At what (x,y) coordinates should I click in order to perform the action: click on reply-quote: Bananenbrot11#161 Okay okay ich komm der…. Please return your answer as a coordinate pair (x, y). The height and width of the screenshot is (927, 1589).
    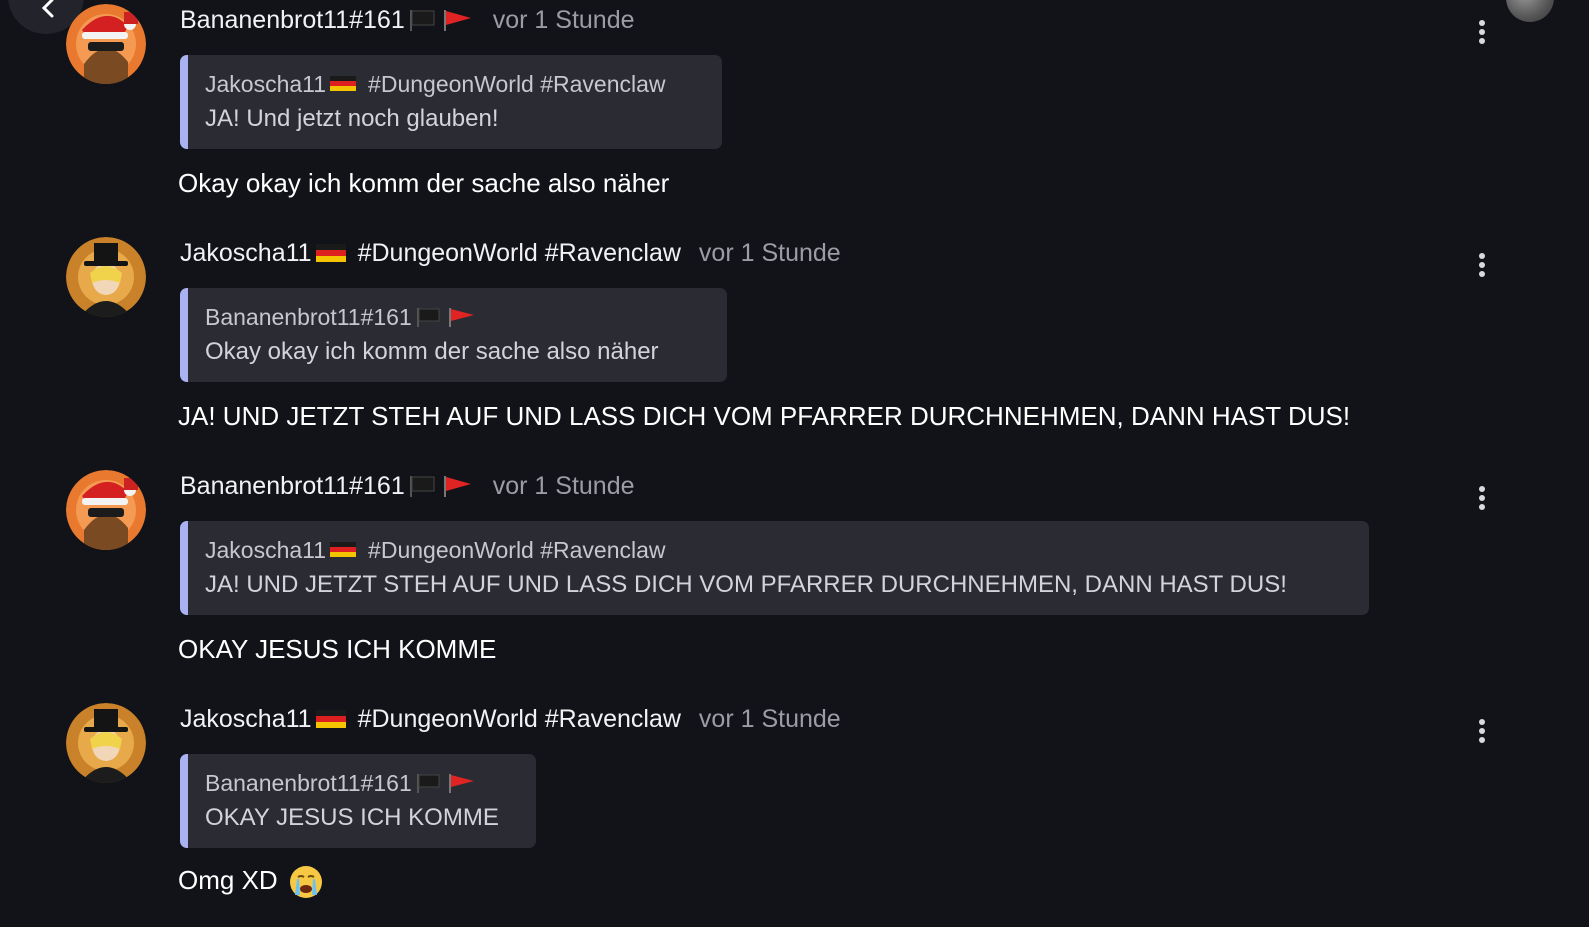
    Looking at the image, I should click on (453, 335).